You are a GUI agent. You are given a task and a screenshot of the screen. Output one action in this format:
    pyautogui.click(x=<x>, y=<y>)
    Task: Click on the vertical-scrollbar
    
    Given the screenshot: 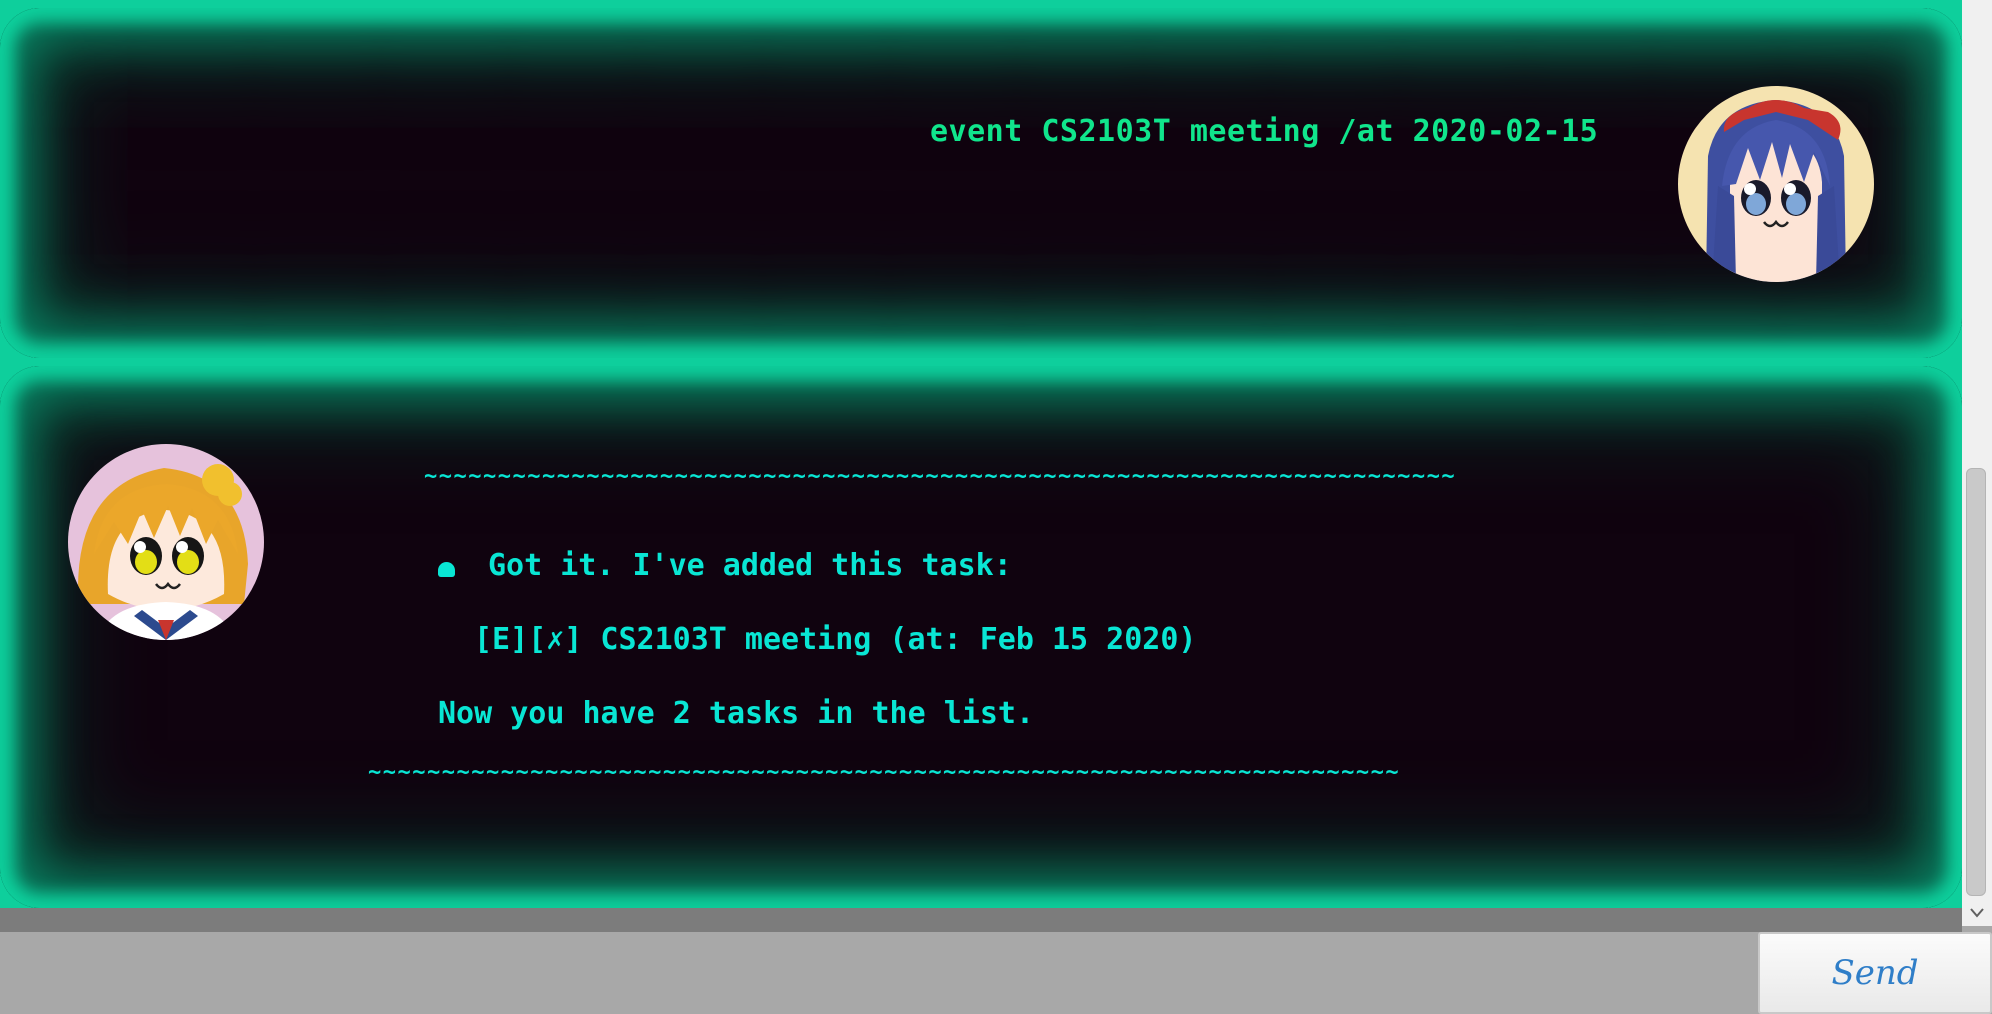 What is the action you would take?
    pyautogui.click(x=1977, y=463)
    